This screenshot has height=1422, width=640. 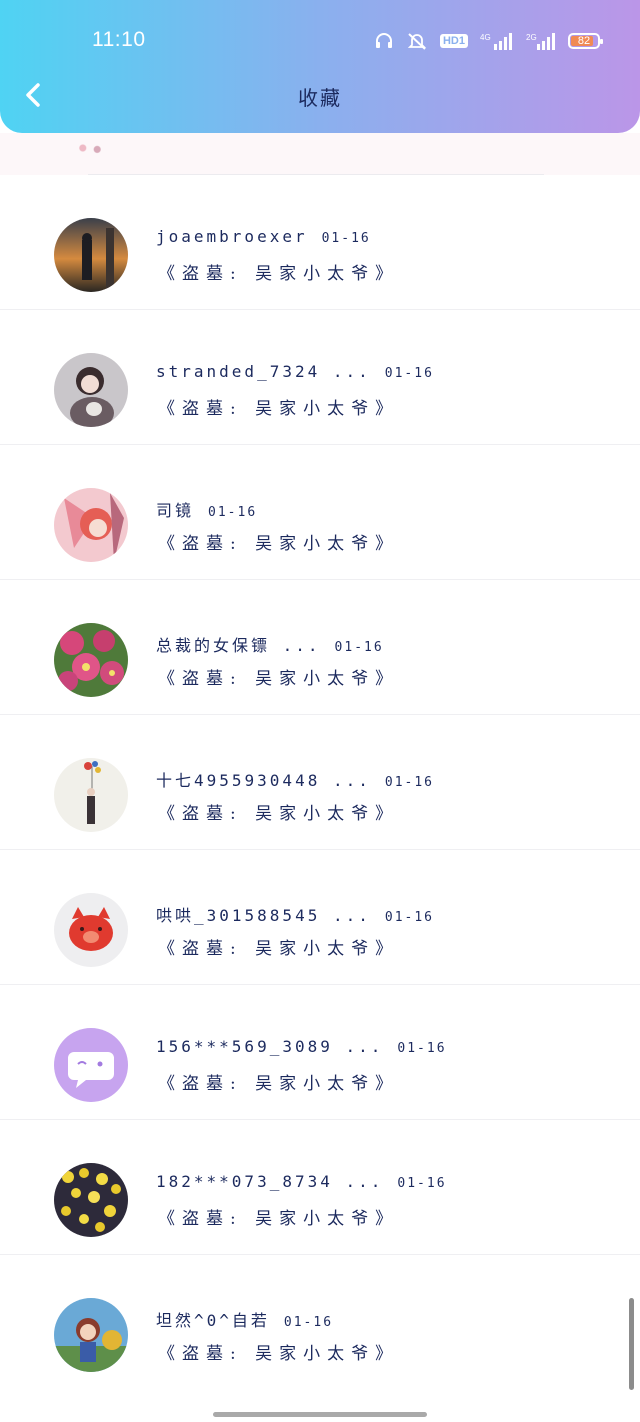 What do you see at coordinates (631, 1344) in the screenshot?
I see `scrollbar-thumb` at bounding box center [631, 1344].